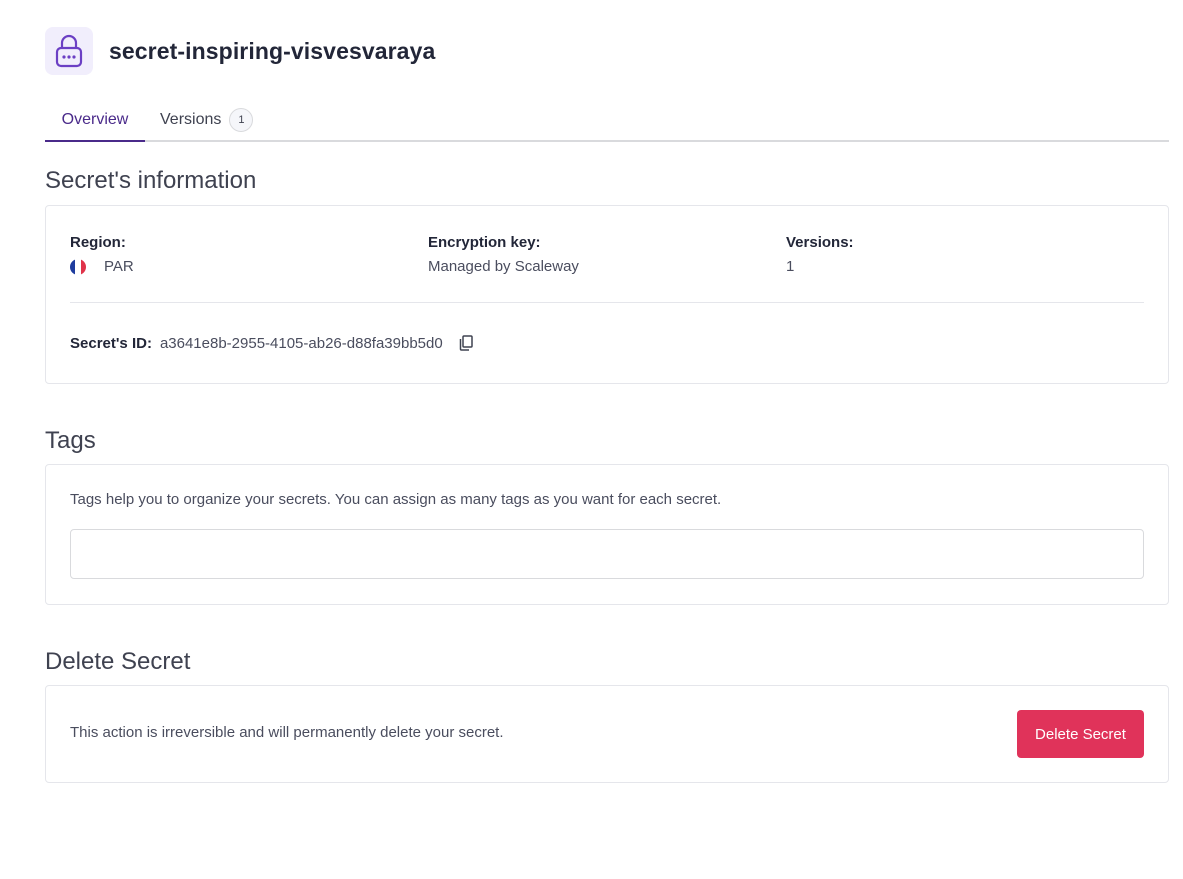  I want to click on versions-label: Versions:, so click(820, 242).